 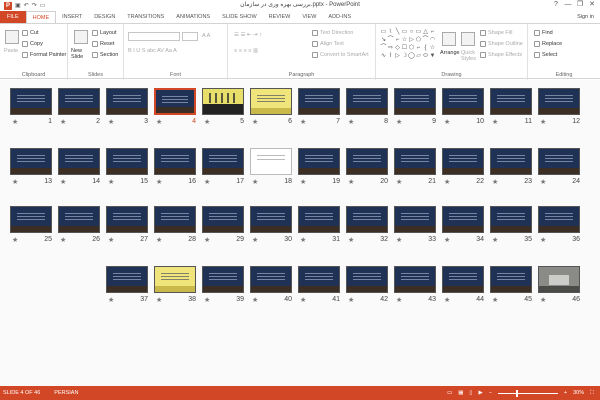 What do you see at coordinates (527, 393) in the screenshot?
I see `zoom-slider` at bounding box center [527, 393].